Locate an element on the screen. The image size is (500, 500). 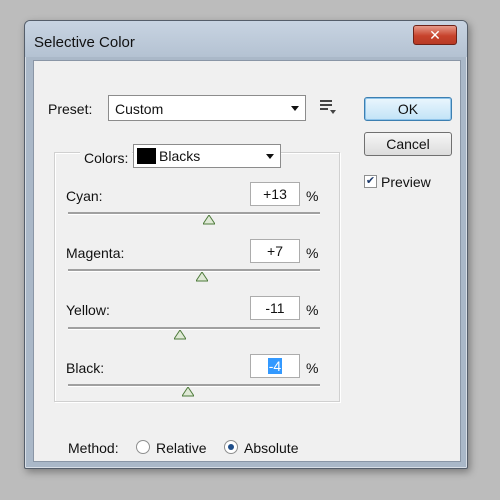
cyan-label: Cyan: is located at coordinates (84, 196).